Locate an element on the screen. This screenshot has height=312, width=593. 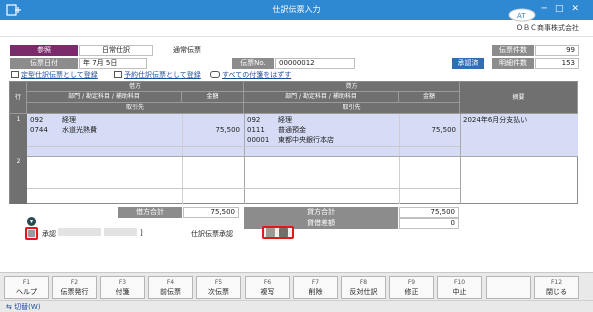
fkey-button-1: F1 ヘルプ is located at coordinates (26, 287).